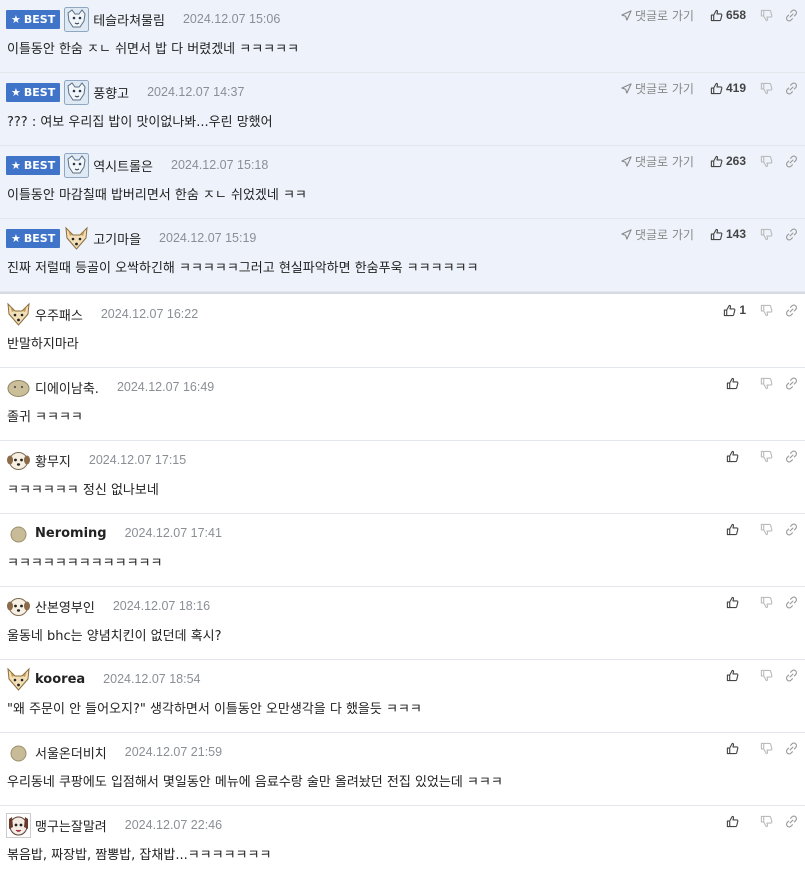 This screenshot has height=873, width=805. I want to click on comment-actions: 댓글로 가기 419, so click(709, 88).